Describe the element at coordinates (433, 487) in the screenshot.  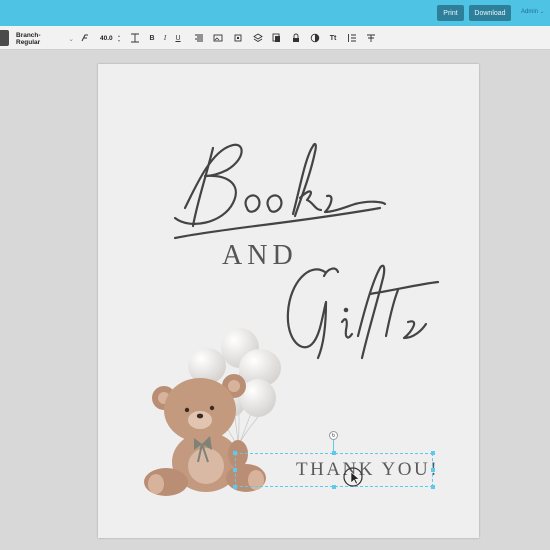
I see `resize-handle-bottom-right` at that location.